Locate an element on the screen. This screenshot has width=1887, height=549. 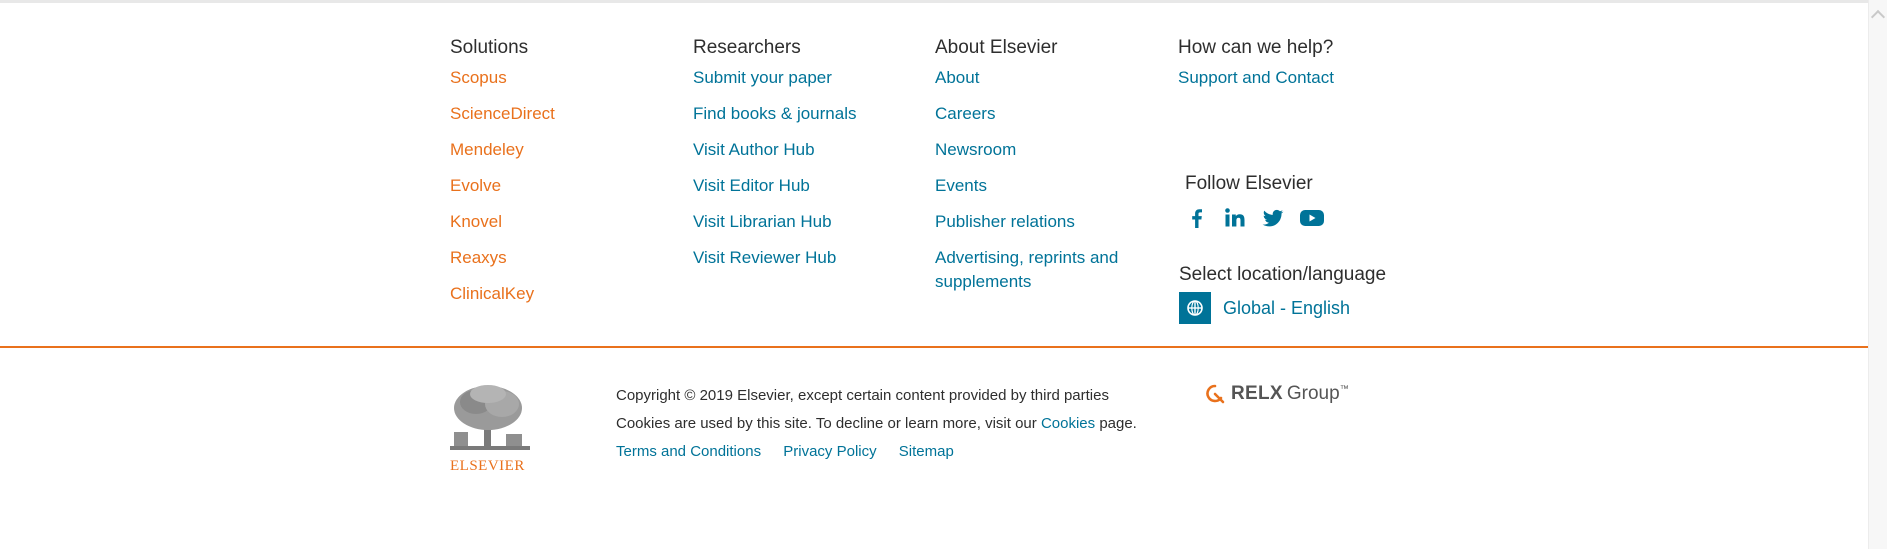
solutions-heading: Solutions is located at coordinates (489, 47).